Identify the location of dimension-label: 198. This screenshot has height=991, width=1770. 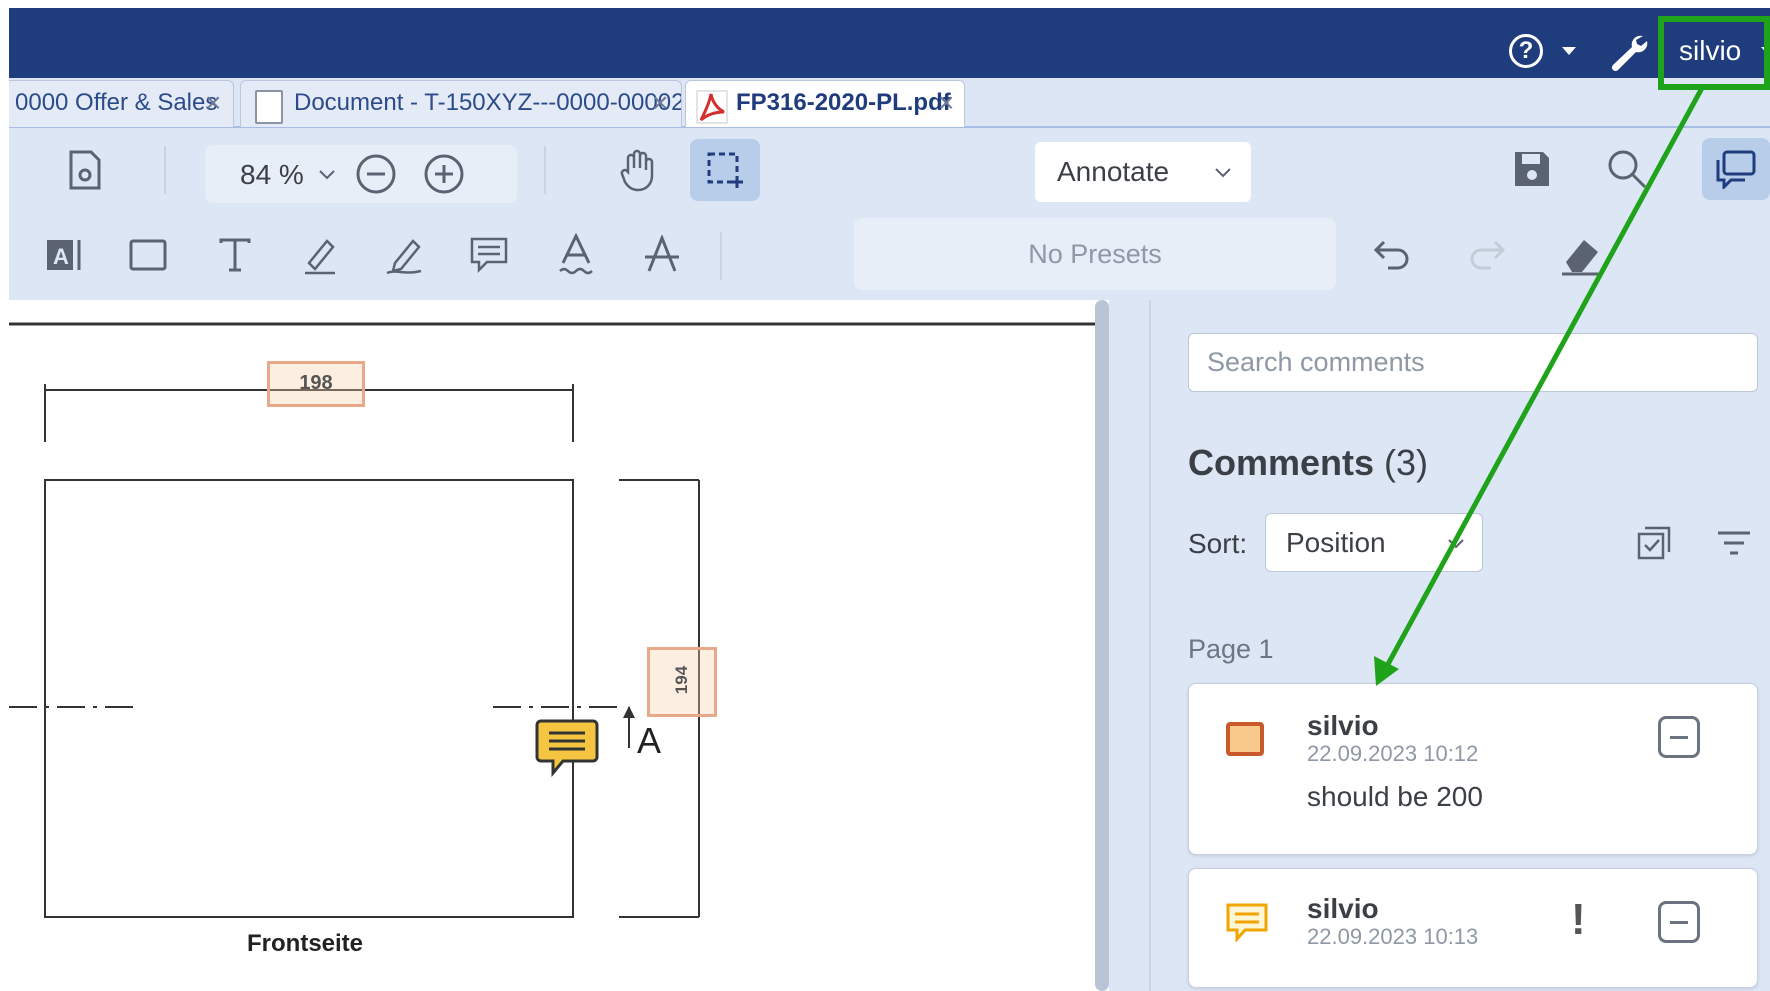
(316, 383).